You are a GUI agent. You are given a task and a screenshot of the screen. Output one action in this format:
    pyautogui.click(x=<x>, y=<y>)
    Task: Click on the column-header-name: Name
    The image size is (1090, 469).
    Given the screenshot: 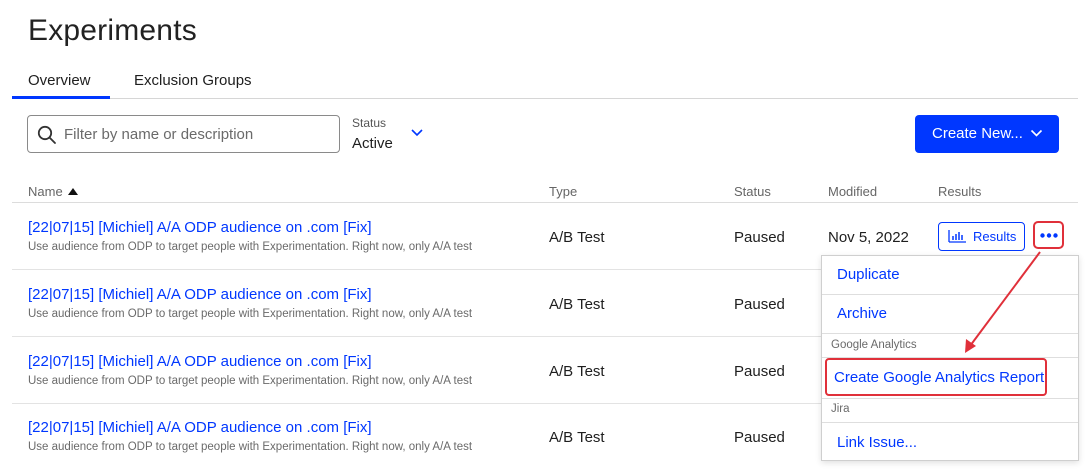 What is the action you would take?
    pyautogui.click(x=53, y=191)
    